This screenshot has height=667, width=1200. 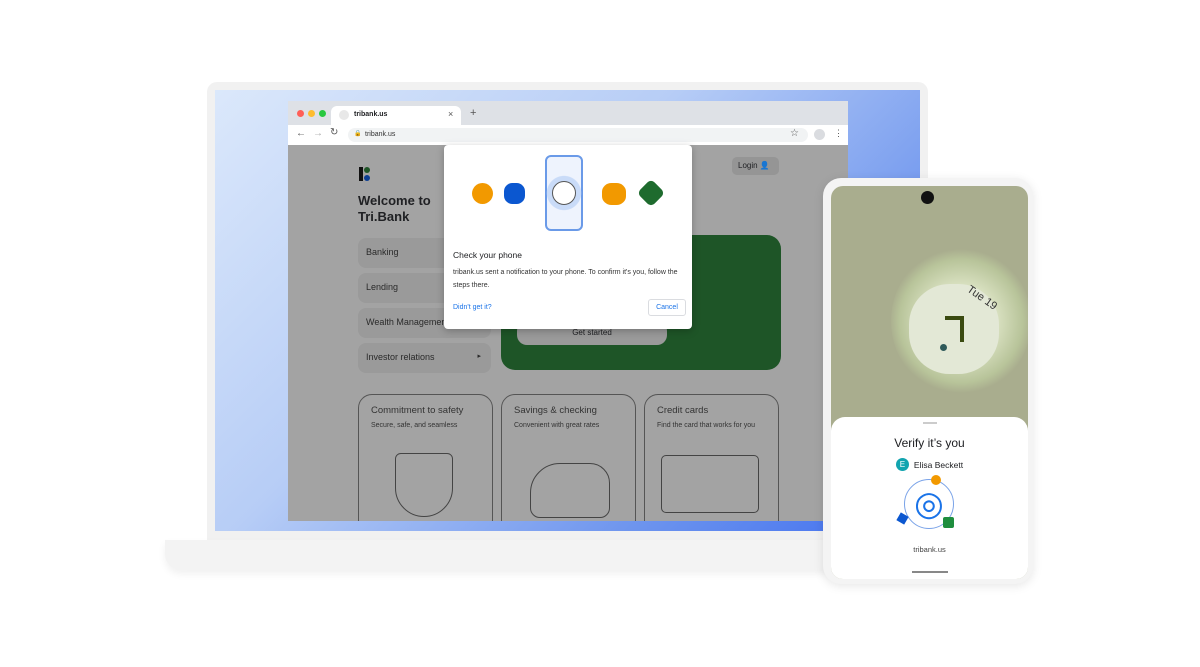 I want to click on dialog-title: Check your phone, so click(x=487, y=255).